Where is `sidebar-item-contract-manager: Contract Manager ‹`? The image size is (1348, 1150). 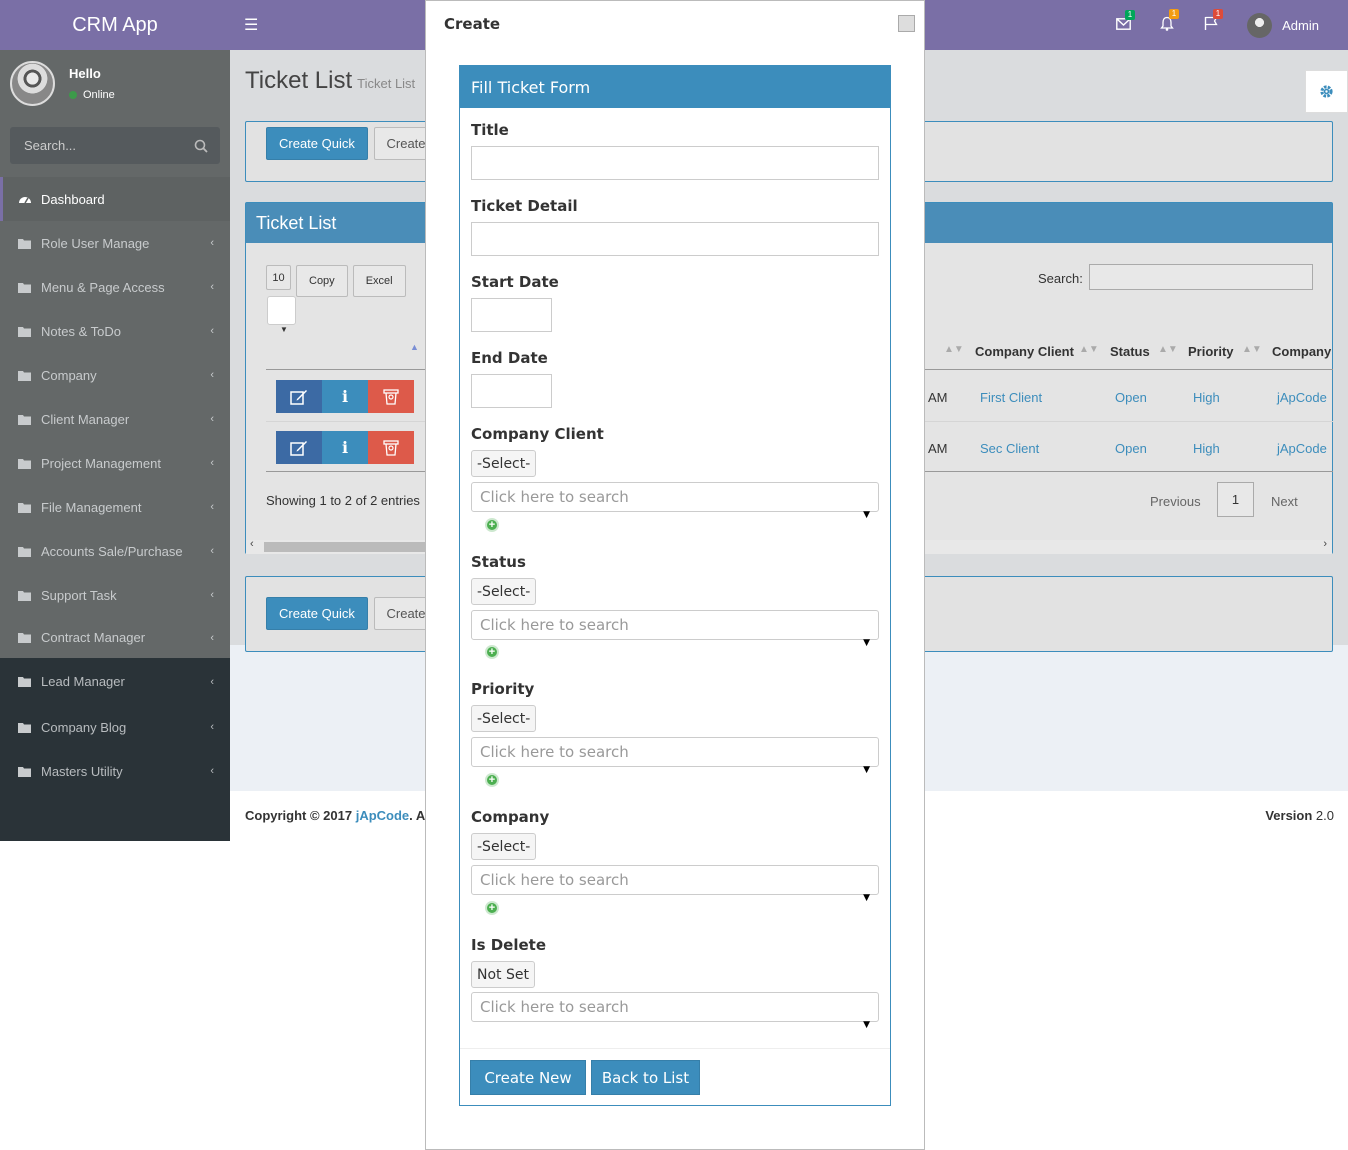 sidebar-item-contract-manager: Contract Manager ‹ is located at coordinates (115, 637).